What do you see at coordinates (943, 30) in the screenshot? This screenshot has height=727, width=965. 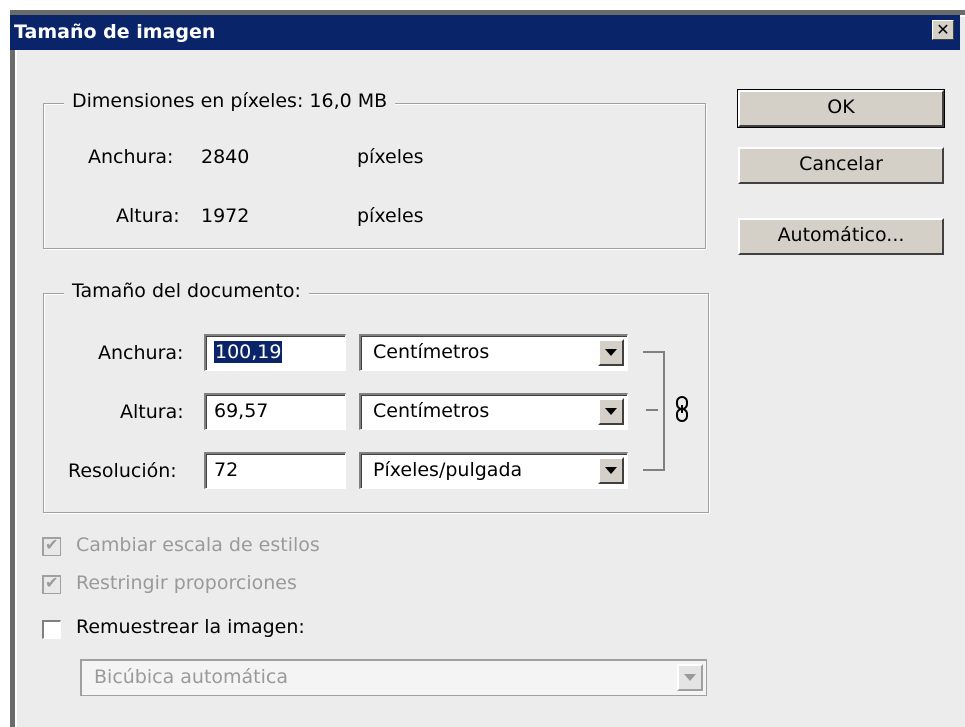 I see `close-icon: ✕` at bounding box center [943, 30].